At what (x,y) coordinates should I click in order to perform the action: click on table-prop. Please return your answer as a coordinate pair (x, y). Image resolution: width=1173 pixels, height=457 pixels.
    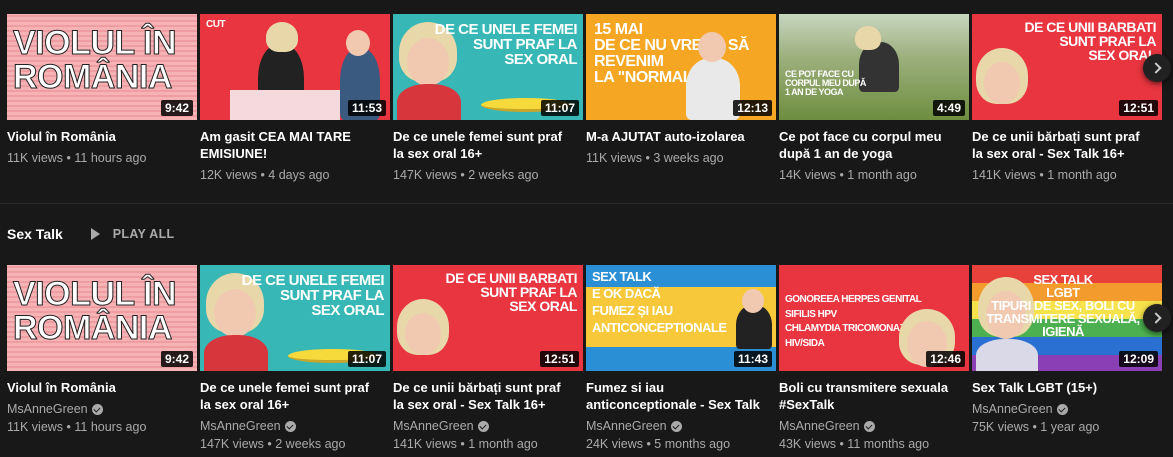
    Looking at the image, I should click on (285, 105).